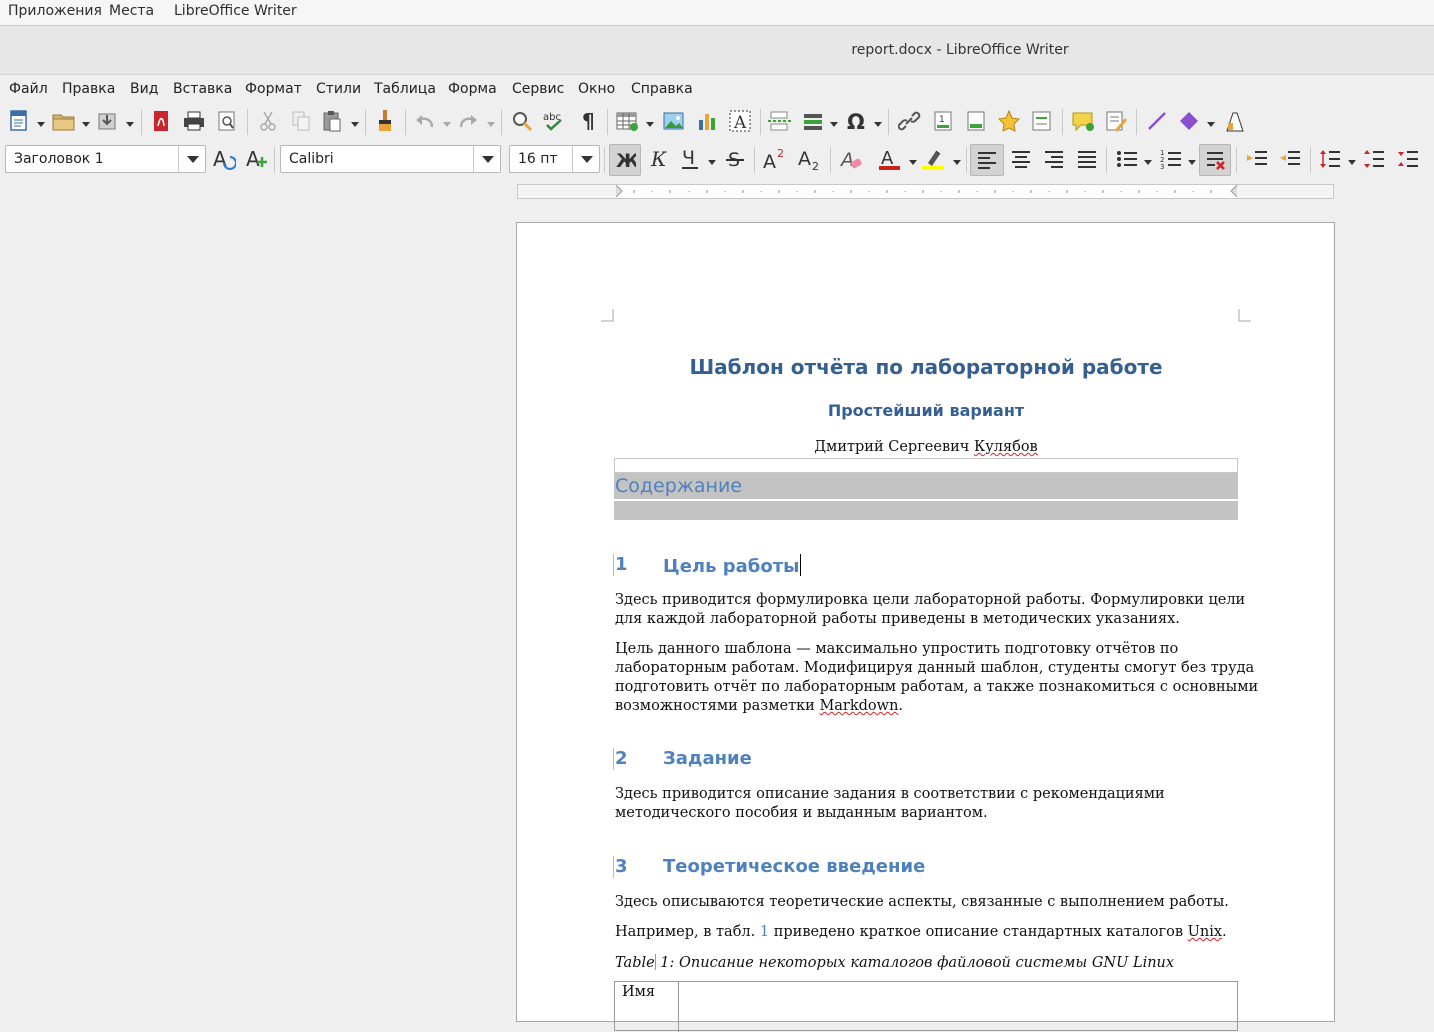 The width and height of the screenshot is (1434, 1032). I want to click on data-table: Имя, so click(926, 1006).